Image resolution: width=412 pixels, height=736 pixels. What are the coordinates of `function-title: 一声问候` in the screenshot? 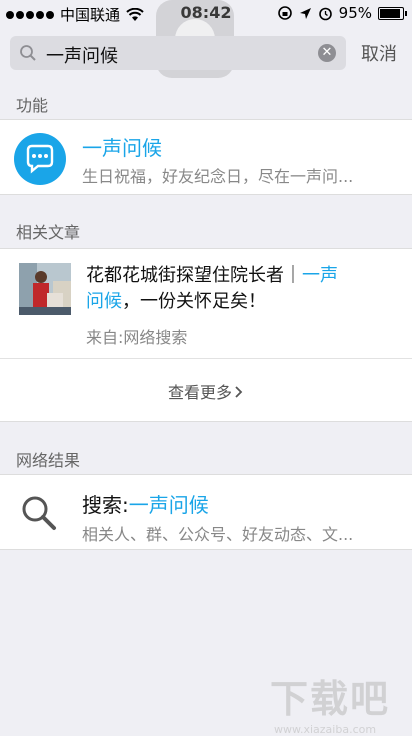 It's located at (122, 148).